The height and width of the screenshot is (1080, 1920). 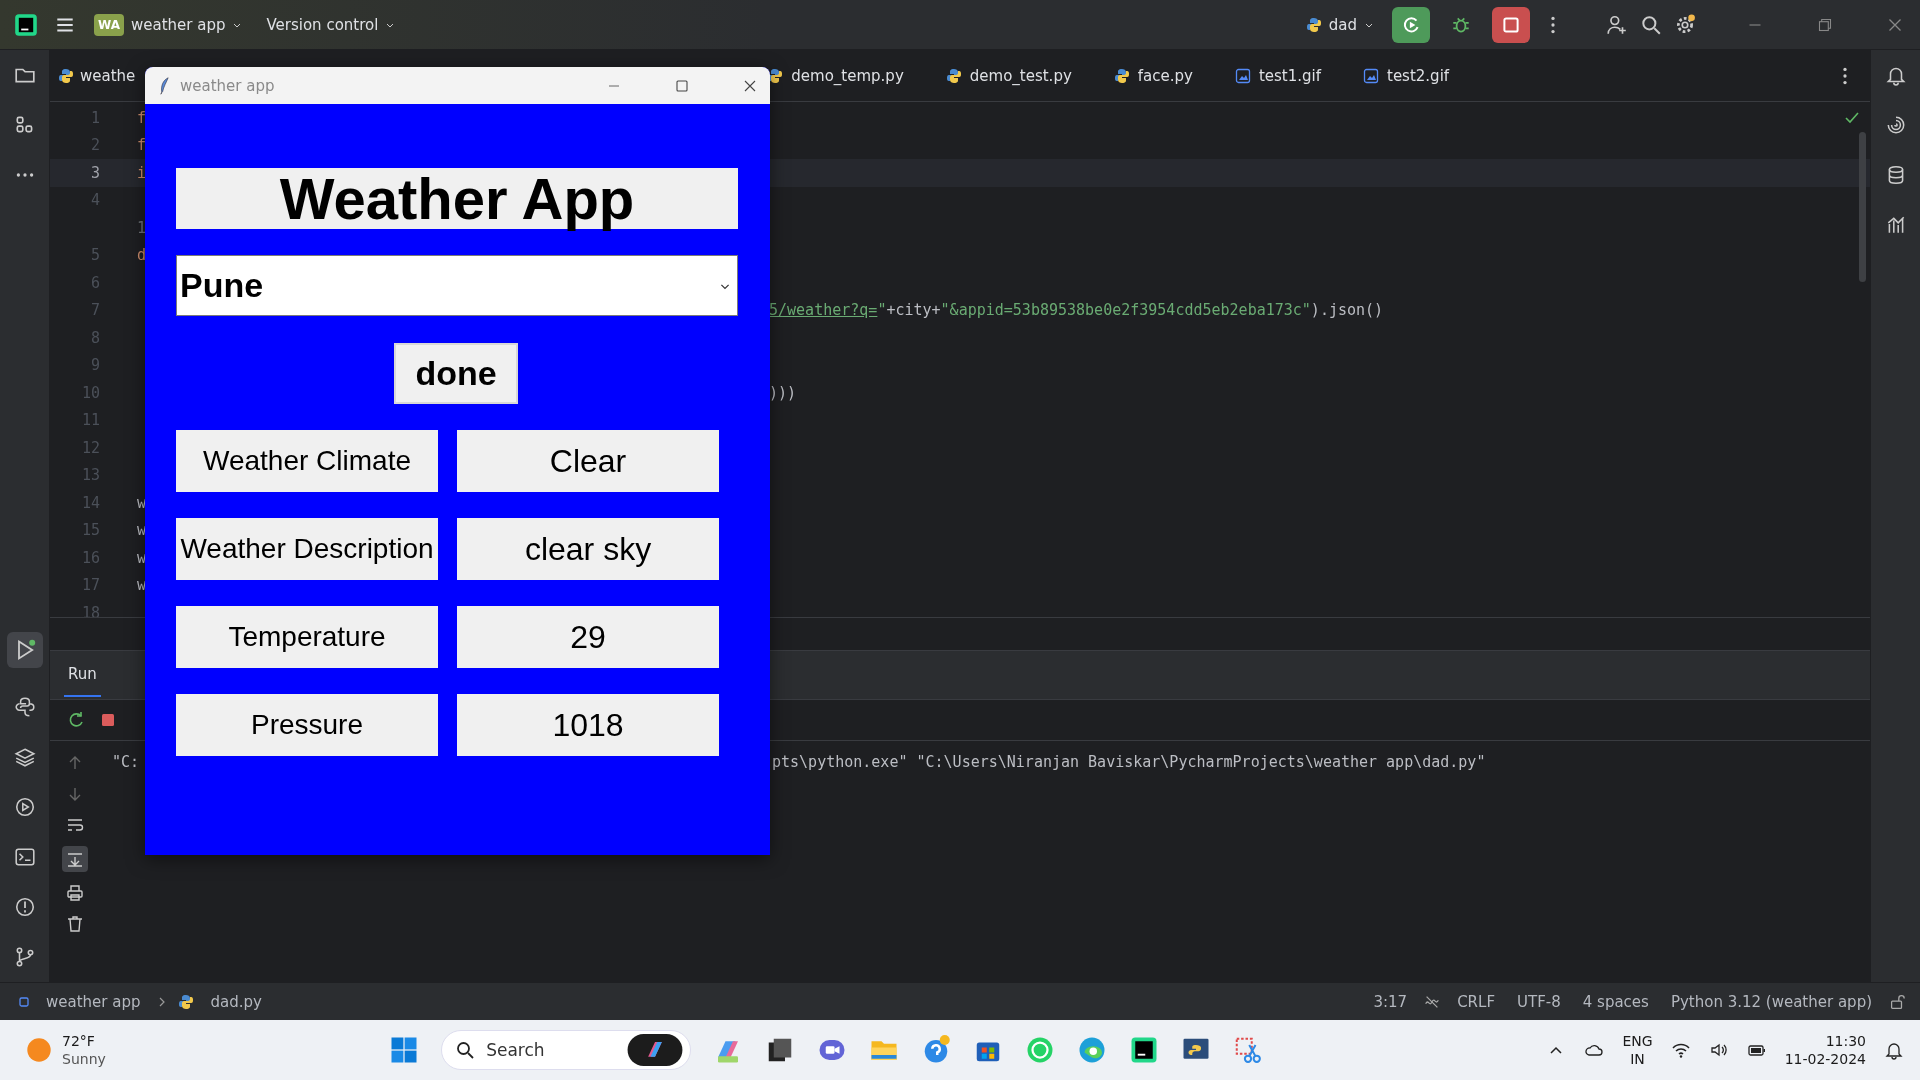 What do you see at coordinates (1339, 24) in the screenshot?
I see `run-configuration: dad` at bounding box center [1339, 24].